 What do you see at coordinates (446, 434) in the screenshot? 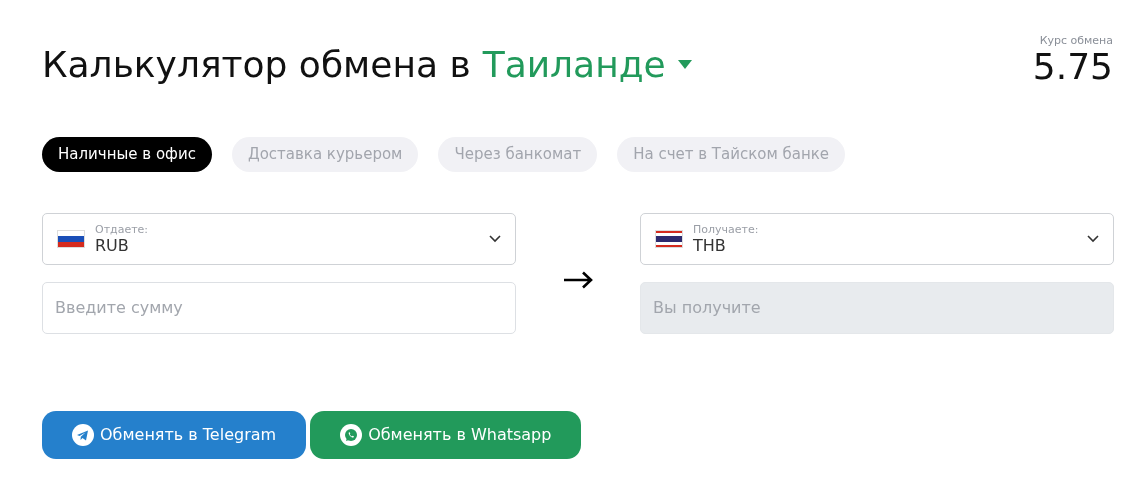
I see `exchange-button: Обменять в Whatsapp` at bounding box center [446, 434].